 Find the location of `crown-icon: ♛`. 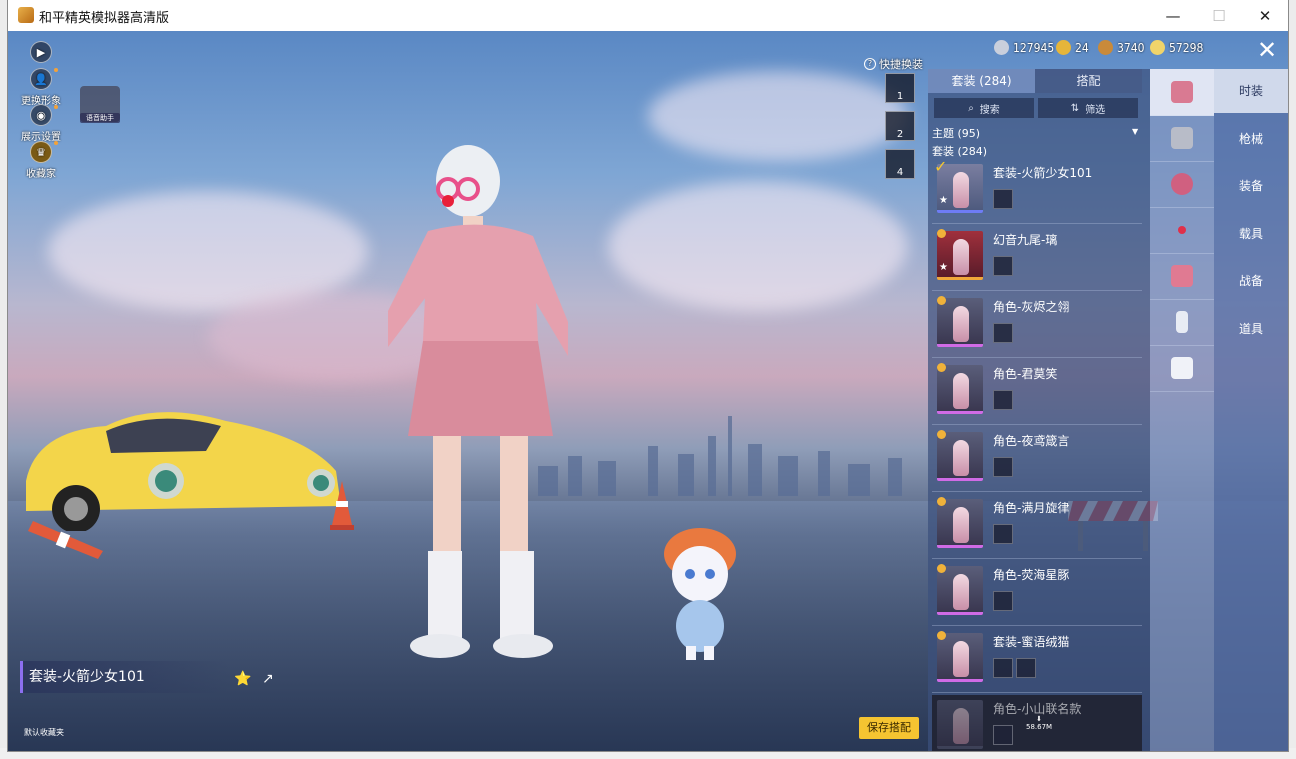

crown-icon: ♛ is located at coordinates (41, 152).